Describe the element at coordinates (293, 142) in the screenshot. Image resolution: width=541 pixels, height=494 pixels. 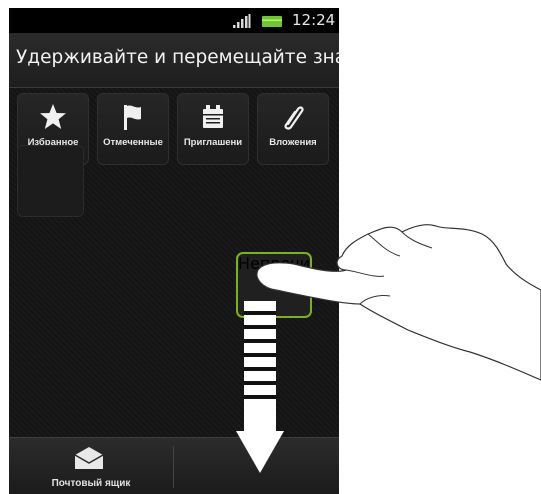
I see `tile-label: Вложения` at that location.